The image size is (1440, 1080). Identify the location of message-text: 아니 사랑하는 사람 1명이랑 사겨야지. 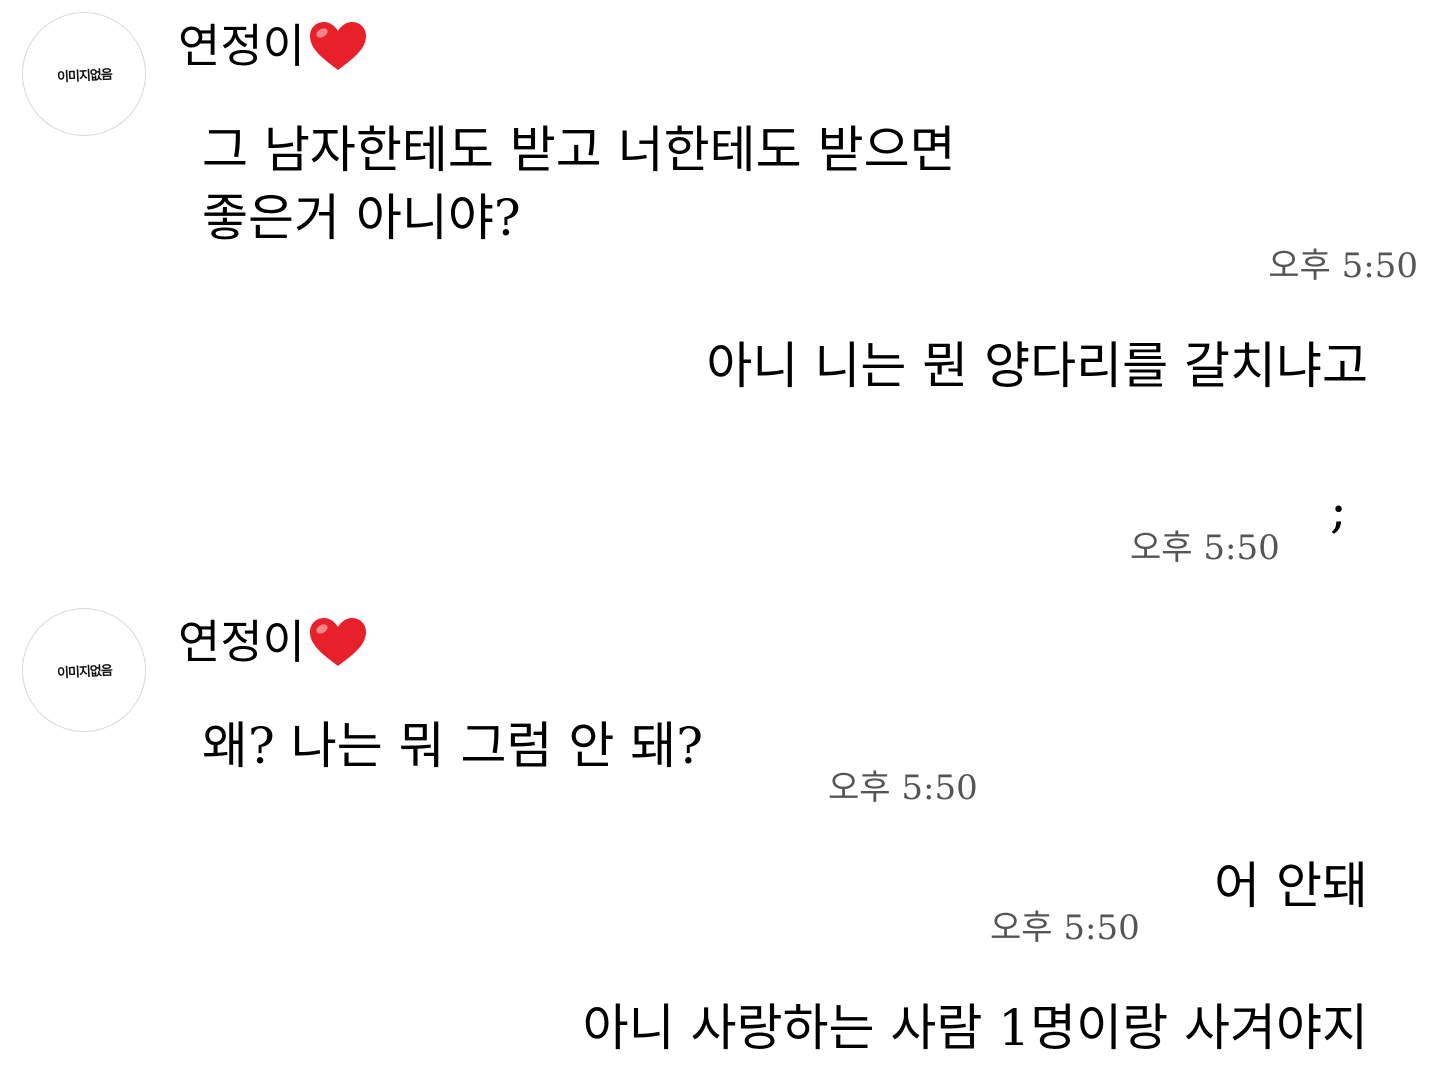
(975, 1028).